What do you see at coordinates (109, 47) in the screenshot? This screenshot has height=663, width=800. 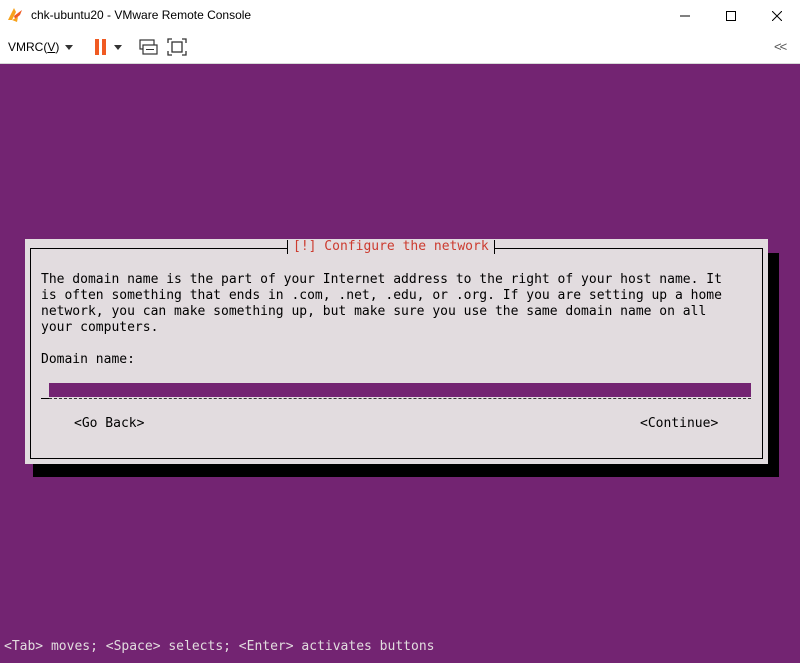 I see `pause-button` at bounding box center [109, 47].